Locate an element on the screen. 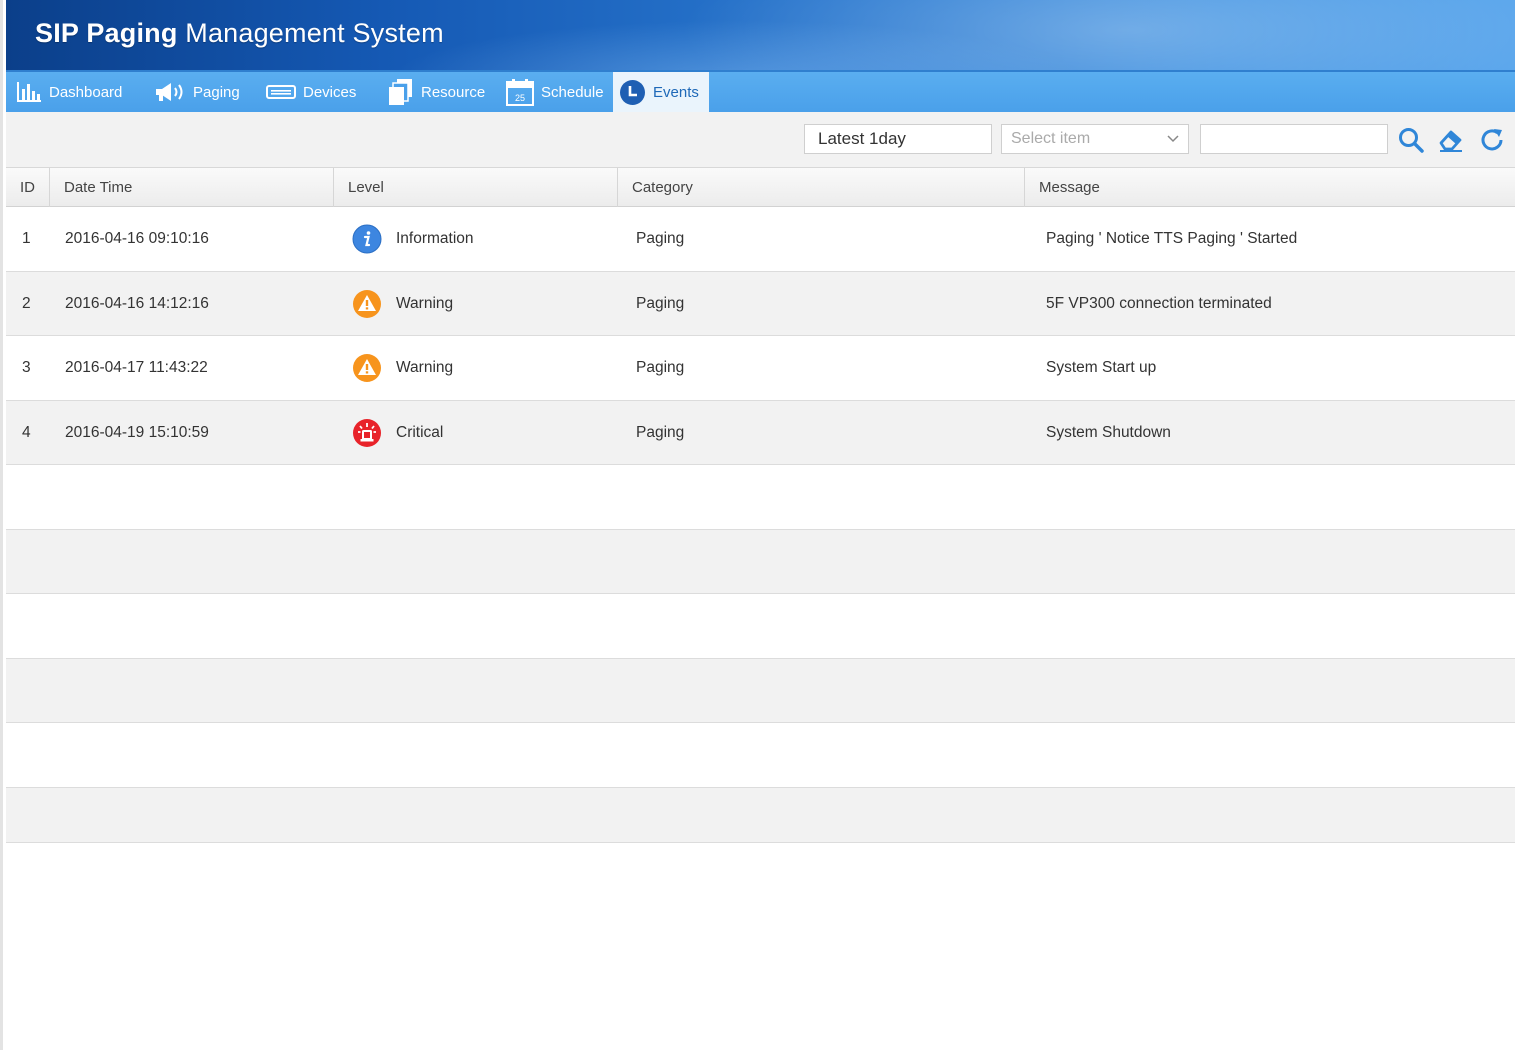 Image resolution: width=1515 pixels, height=1050 pixels. megaphone-icon is located at coordinates (169, 92).